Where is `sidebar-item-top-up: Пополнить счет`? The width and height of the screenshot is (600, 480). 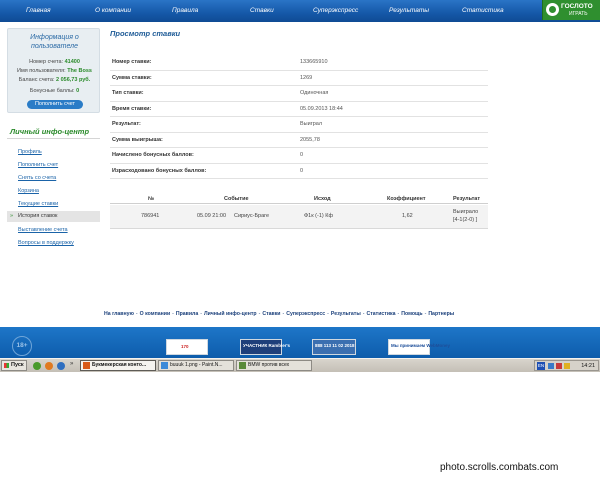 sidebar-item-top-up: Пополнить счет is located at coordinates (38, 165).